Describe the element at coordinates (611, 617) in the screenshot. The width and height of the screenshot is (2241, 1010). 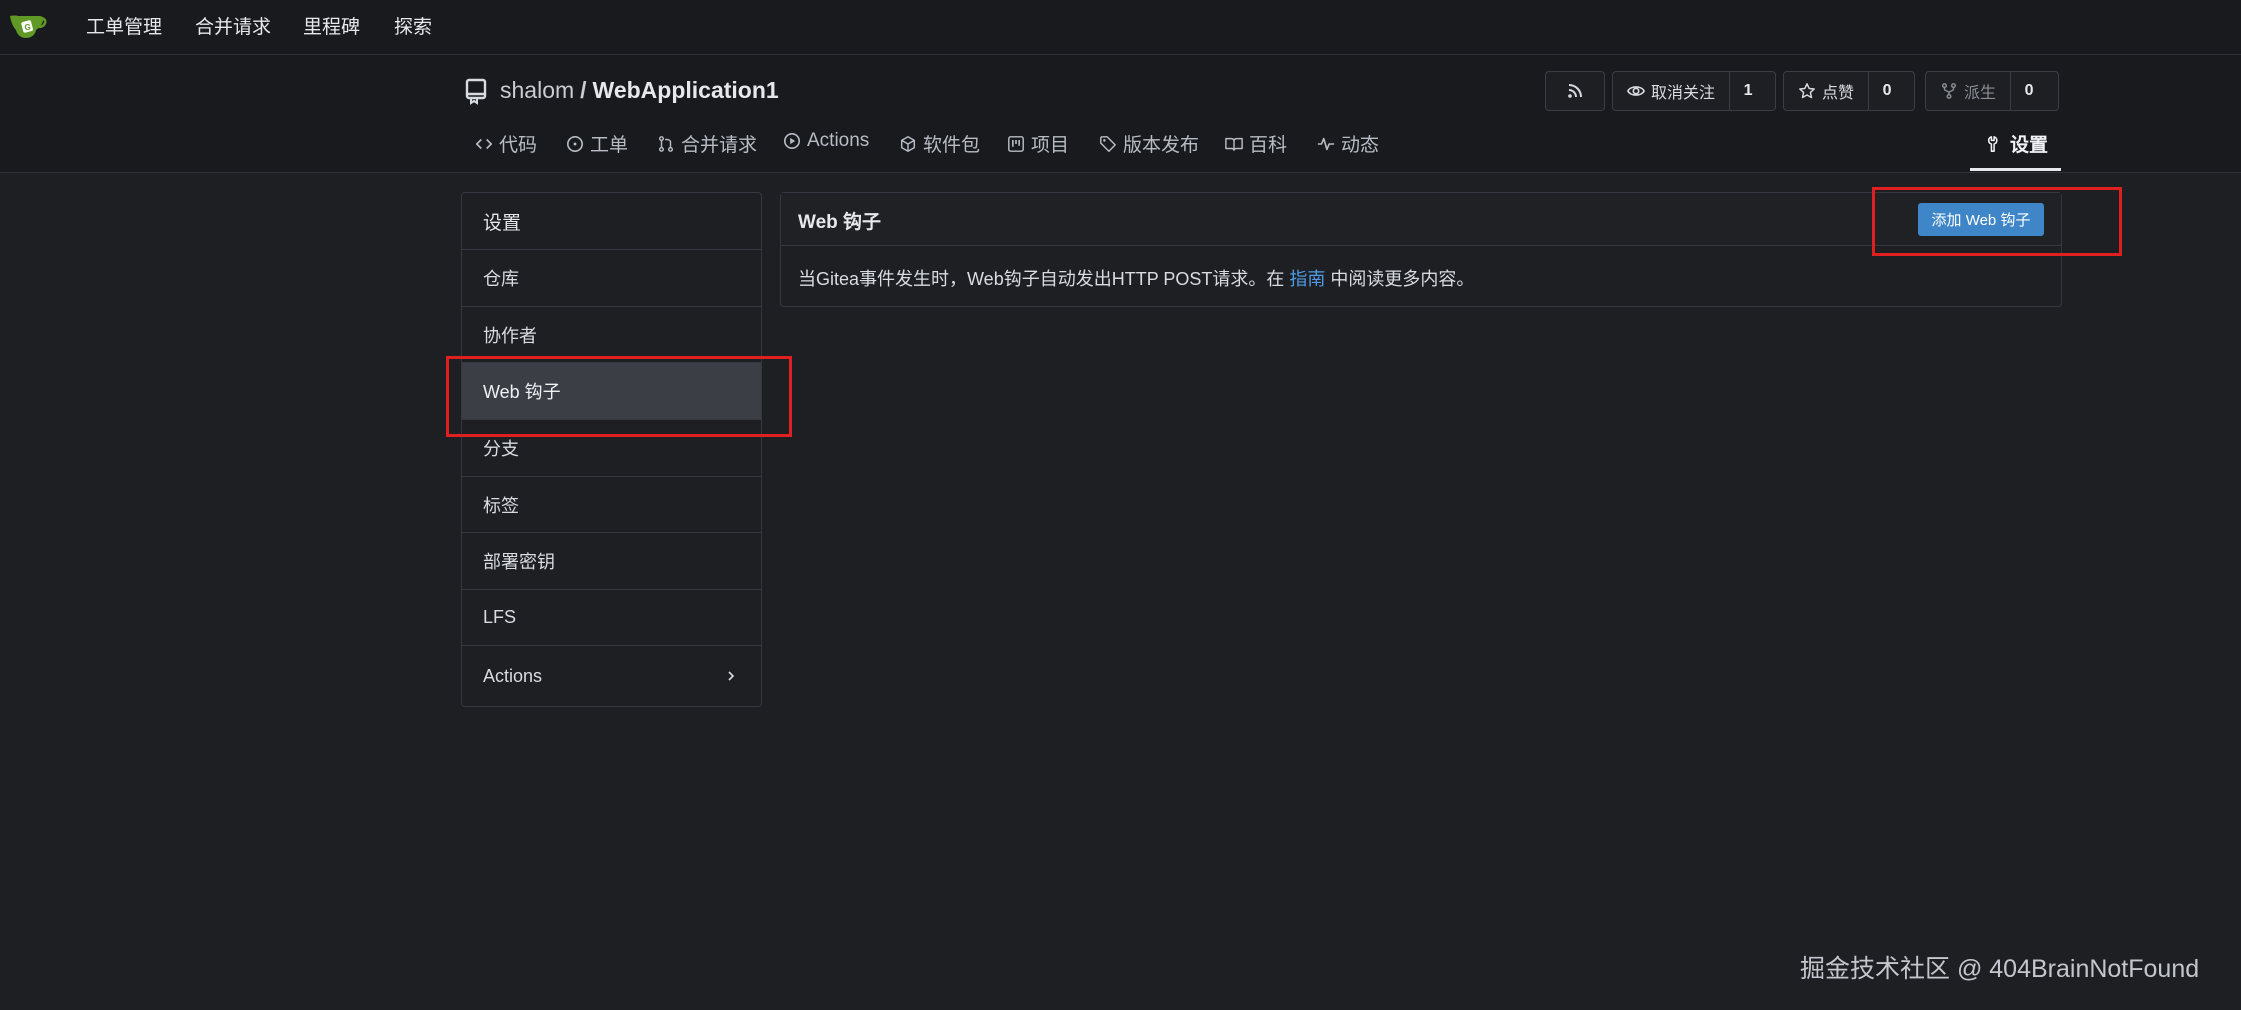
I see `sidebar-item-lfs: LFS` at that location.